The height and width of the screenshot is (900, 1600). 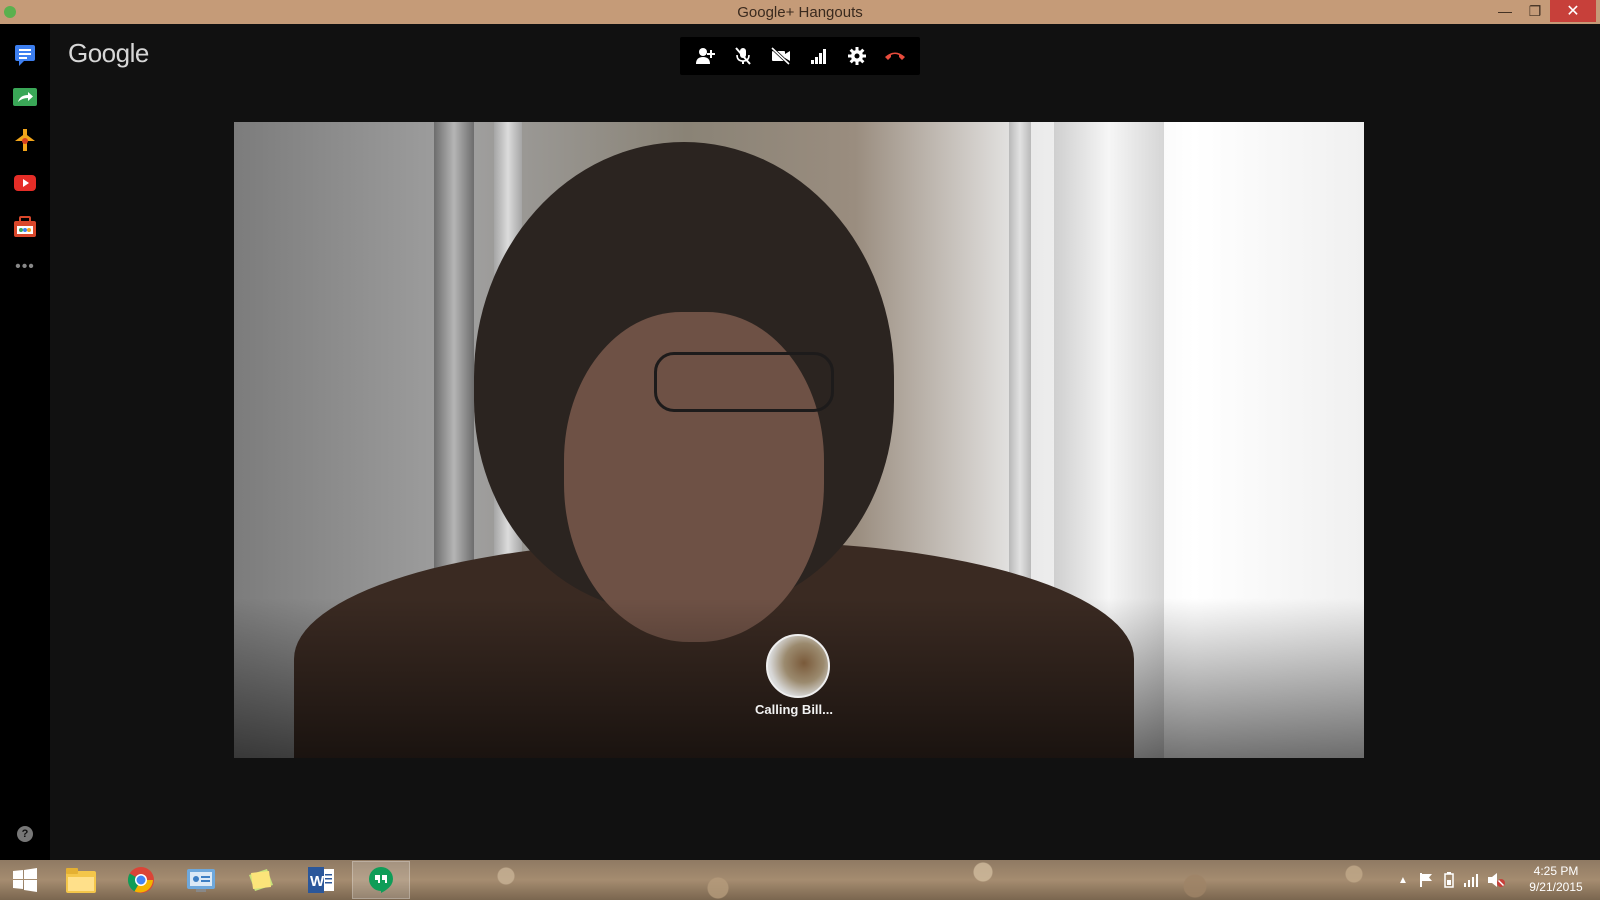 I want to click on start-button, so click(x=25, y=880).